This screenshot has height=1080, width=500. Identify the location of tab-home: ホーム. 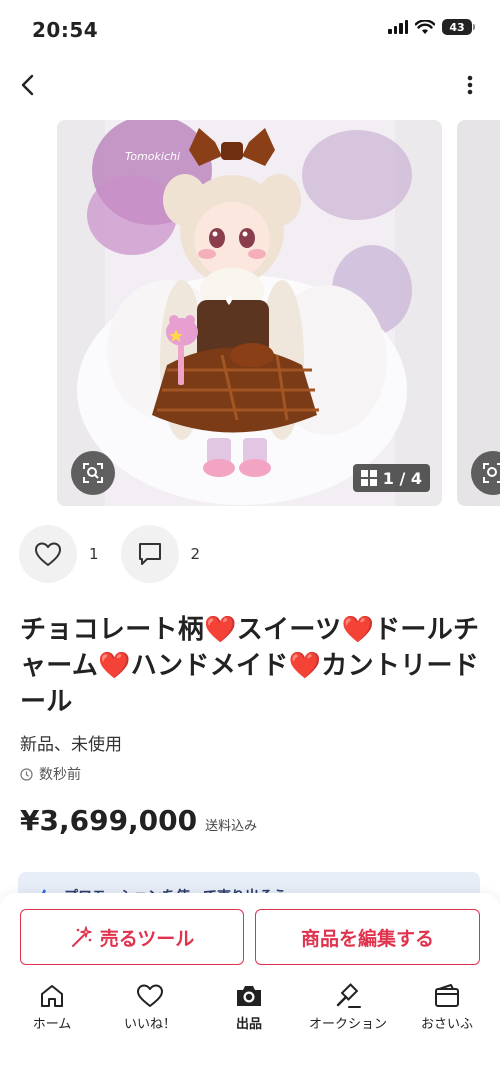
(52, 1007).